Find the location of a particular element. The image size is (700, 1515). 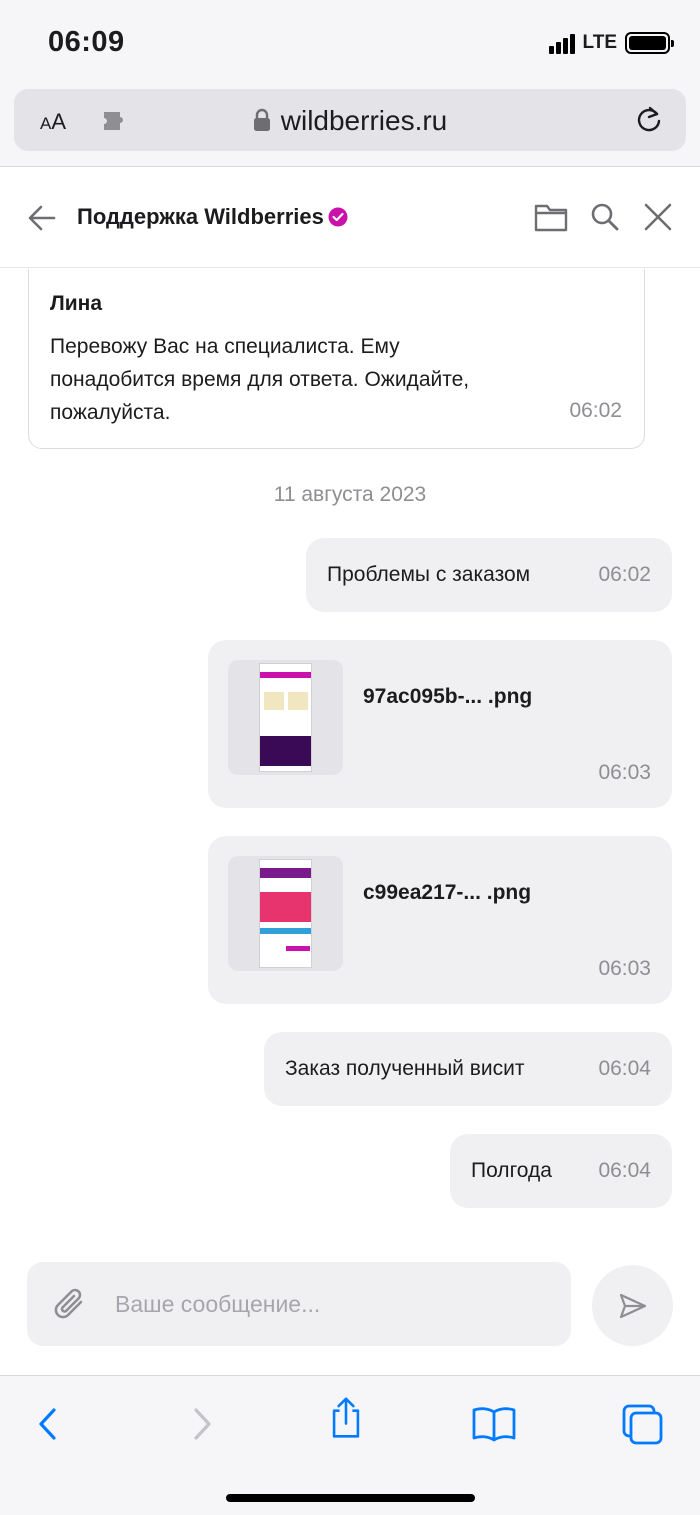

address-bar: AA wildberries.ru is located at coordinates (350, 120).